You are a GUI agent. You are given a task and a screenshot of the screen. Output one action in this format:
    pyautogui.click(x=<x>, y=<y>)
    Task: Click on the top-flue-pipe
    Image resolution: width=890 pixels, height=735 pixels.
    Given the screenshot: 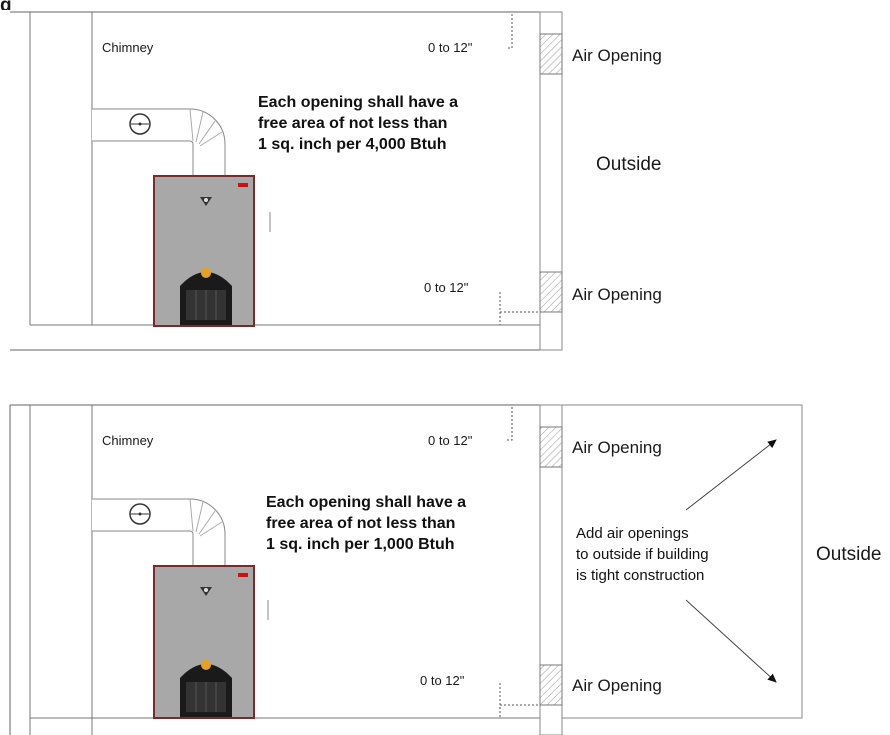 What is the action you would take?
    pyautogui.click(x=159, y=143)
    